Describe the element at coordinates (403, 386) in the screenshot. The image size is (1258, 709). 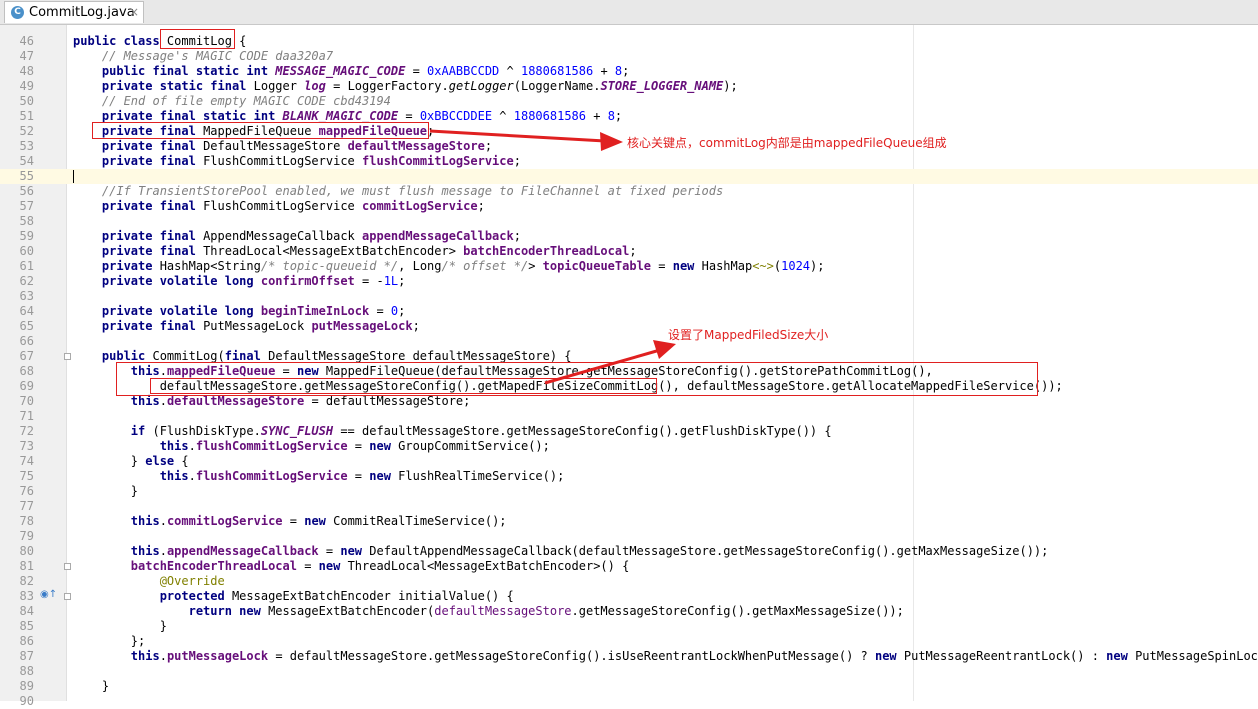
I see `highlight-box-mapedfilesize` at that location.